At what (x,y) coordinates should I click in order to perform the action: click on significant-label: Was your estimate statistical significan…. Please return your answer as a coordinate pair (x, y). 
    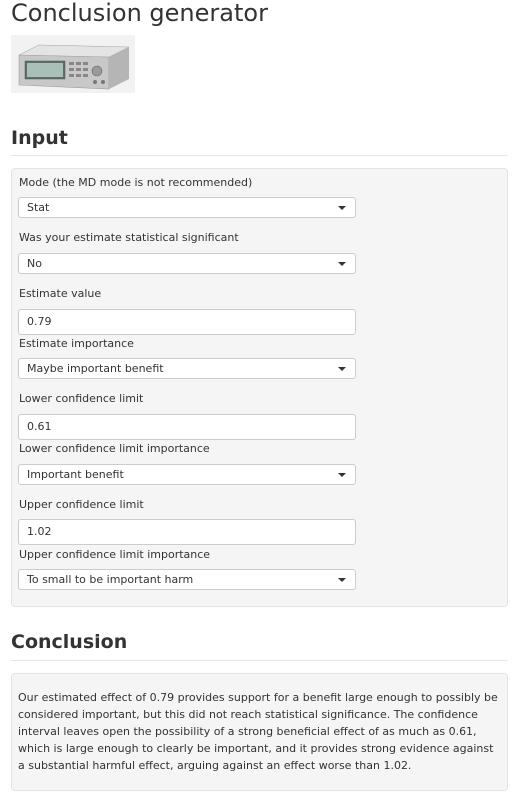
    Looking at the image, I should click on (129, 237).